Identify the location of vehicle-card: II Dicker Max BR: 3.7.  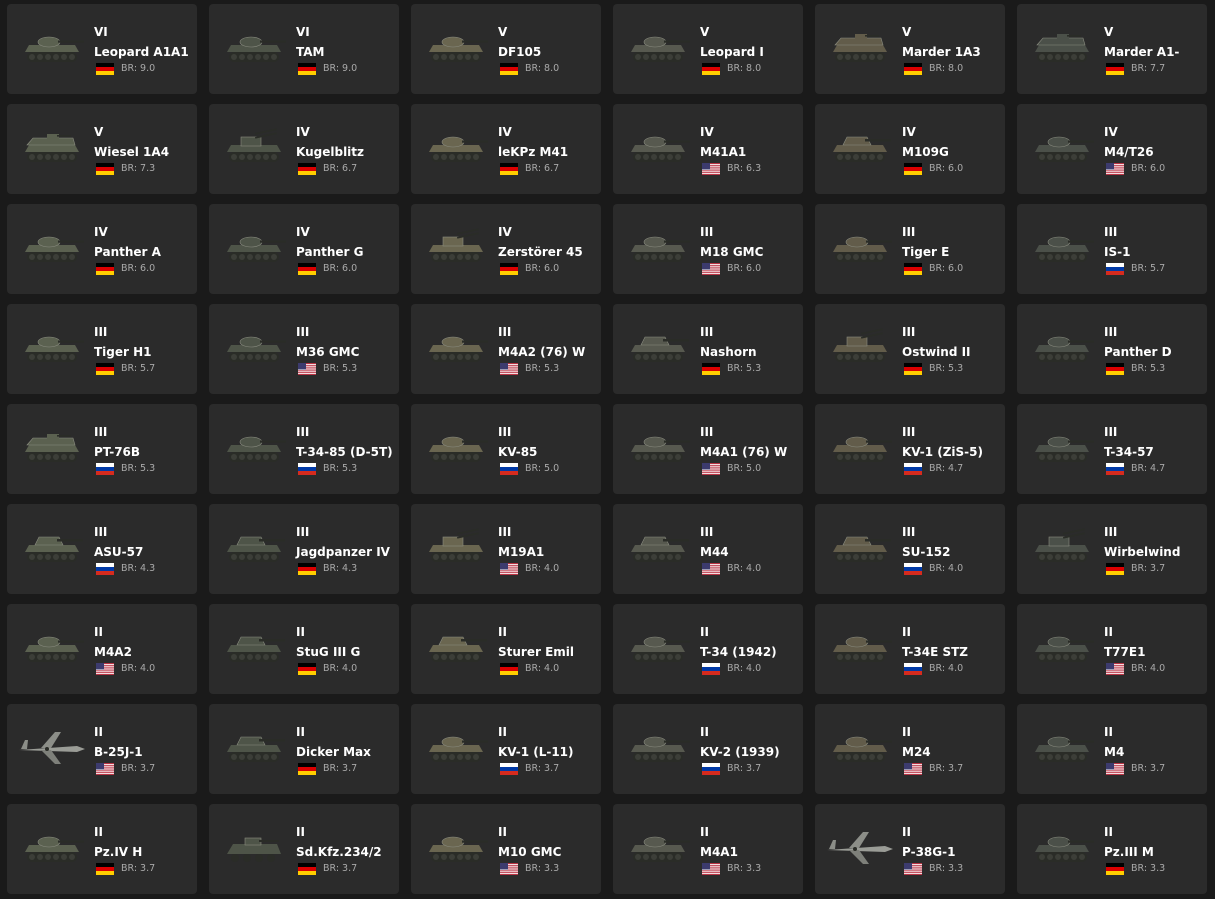
(304, 749).